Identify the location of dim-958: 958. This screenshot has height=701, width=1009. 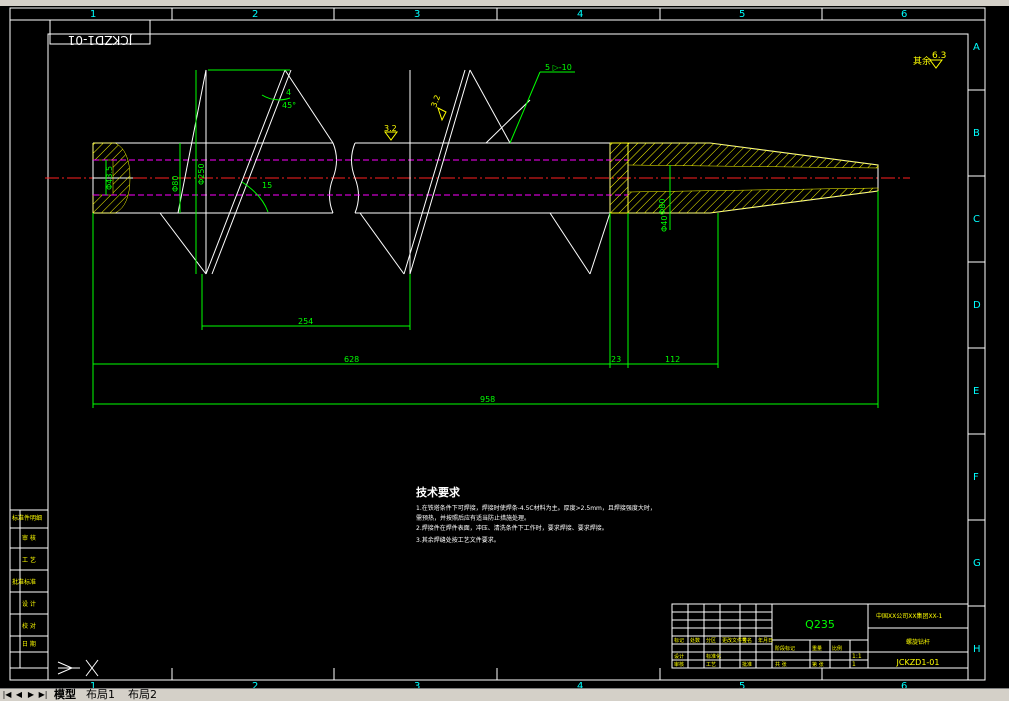
(487, 399).